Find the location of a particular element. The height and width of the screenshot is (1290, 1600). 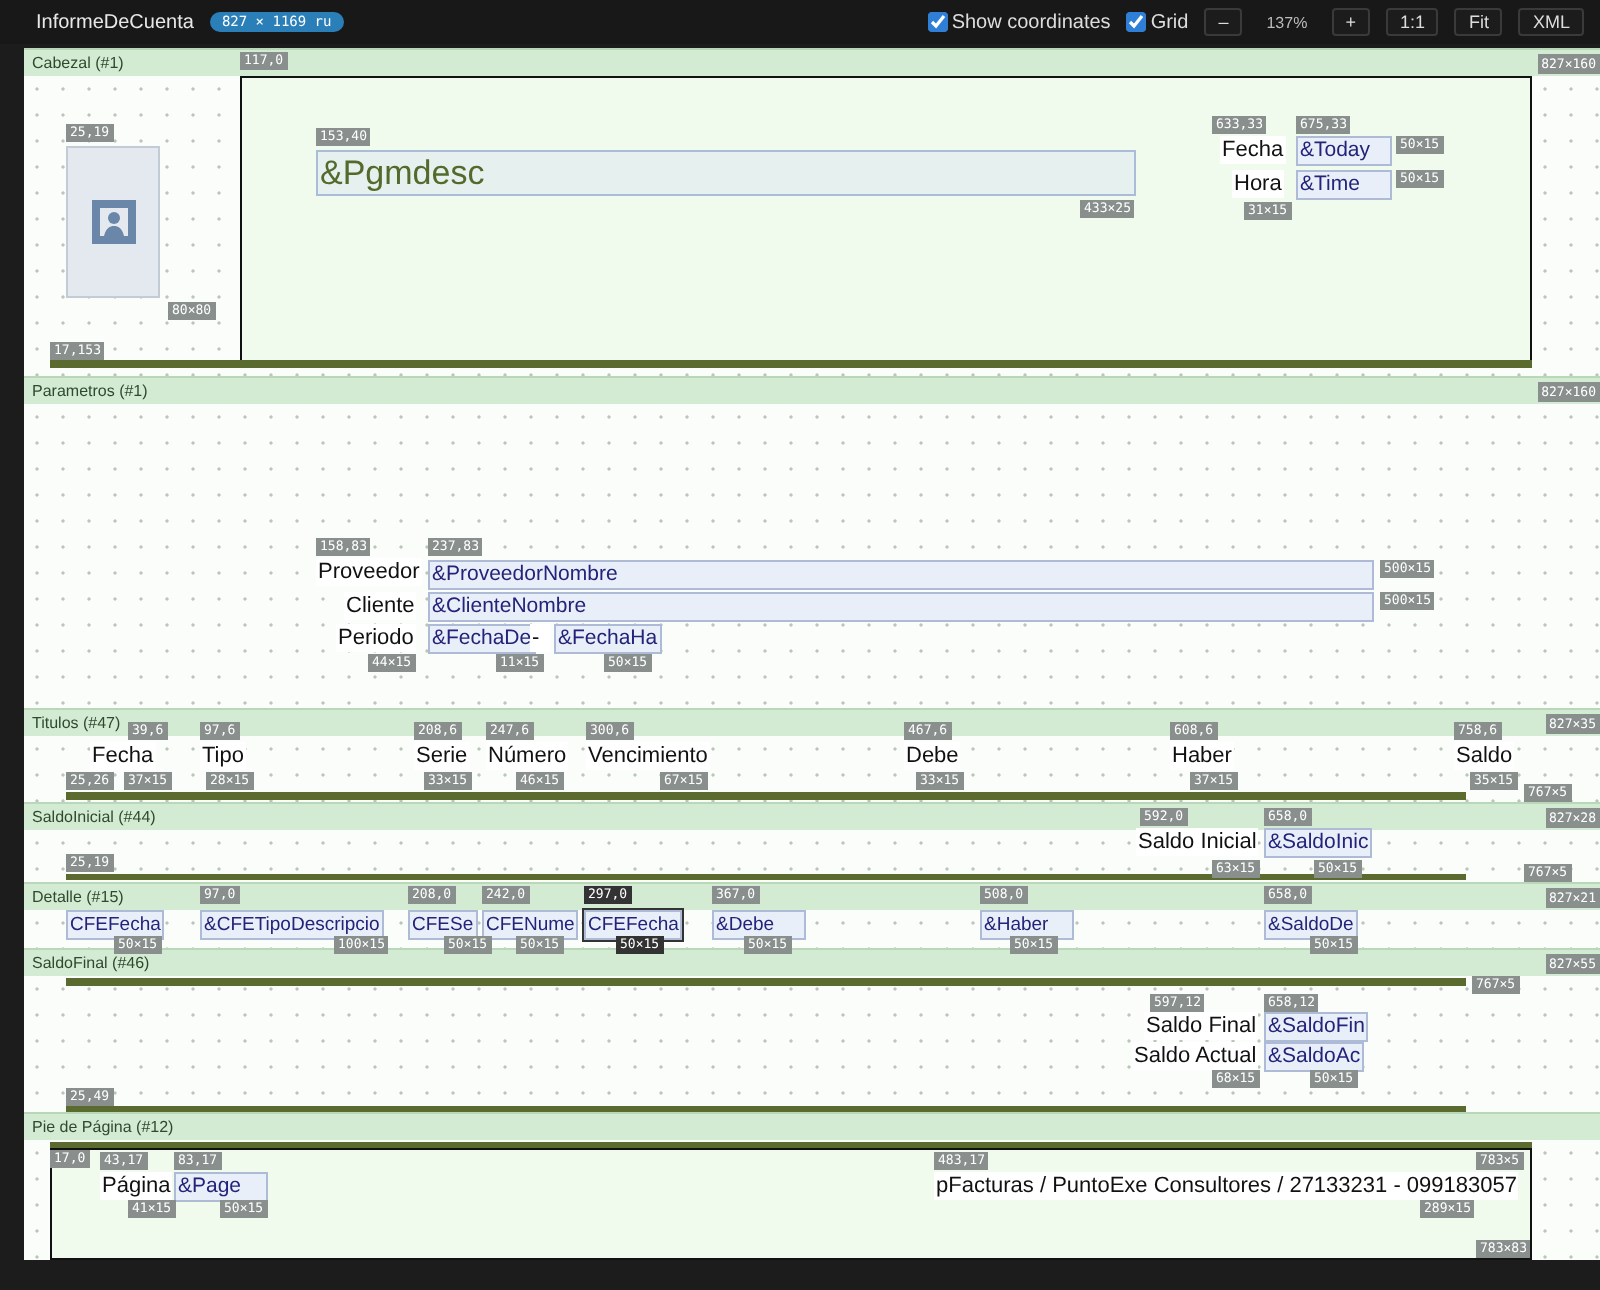

data-field: &SaldoFin is located at coordinates (1316, 1027).